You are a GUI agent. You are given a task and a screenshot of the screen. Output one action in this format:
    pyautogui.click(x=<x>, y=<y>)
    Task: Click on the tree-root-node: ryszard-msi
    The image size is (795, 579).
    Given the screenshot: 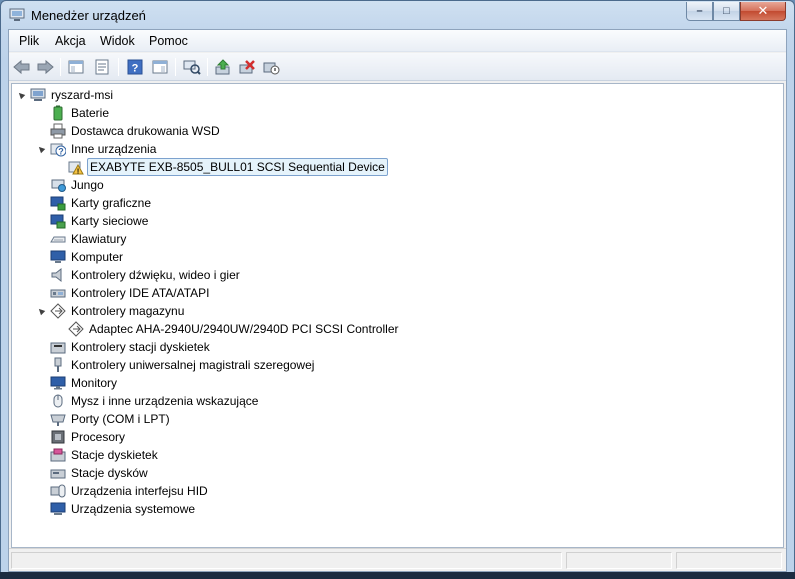 What is the action you would take?
    pyautogui.click(x=65, y=95)
    